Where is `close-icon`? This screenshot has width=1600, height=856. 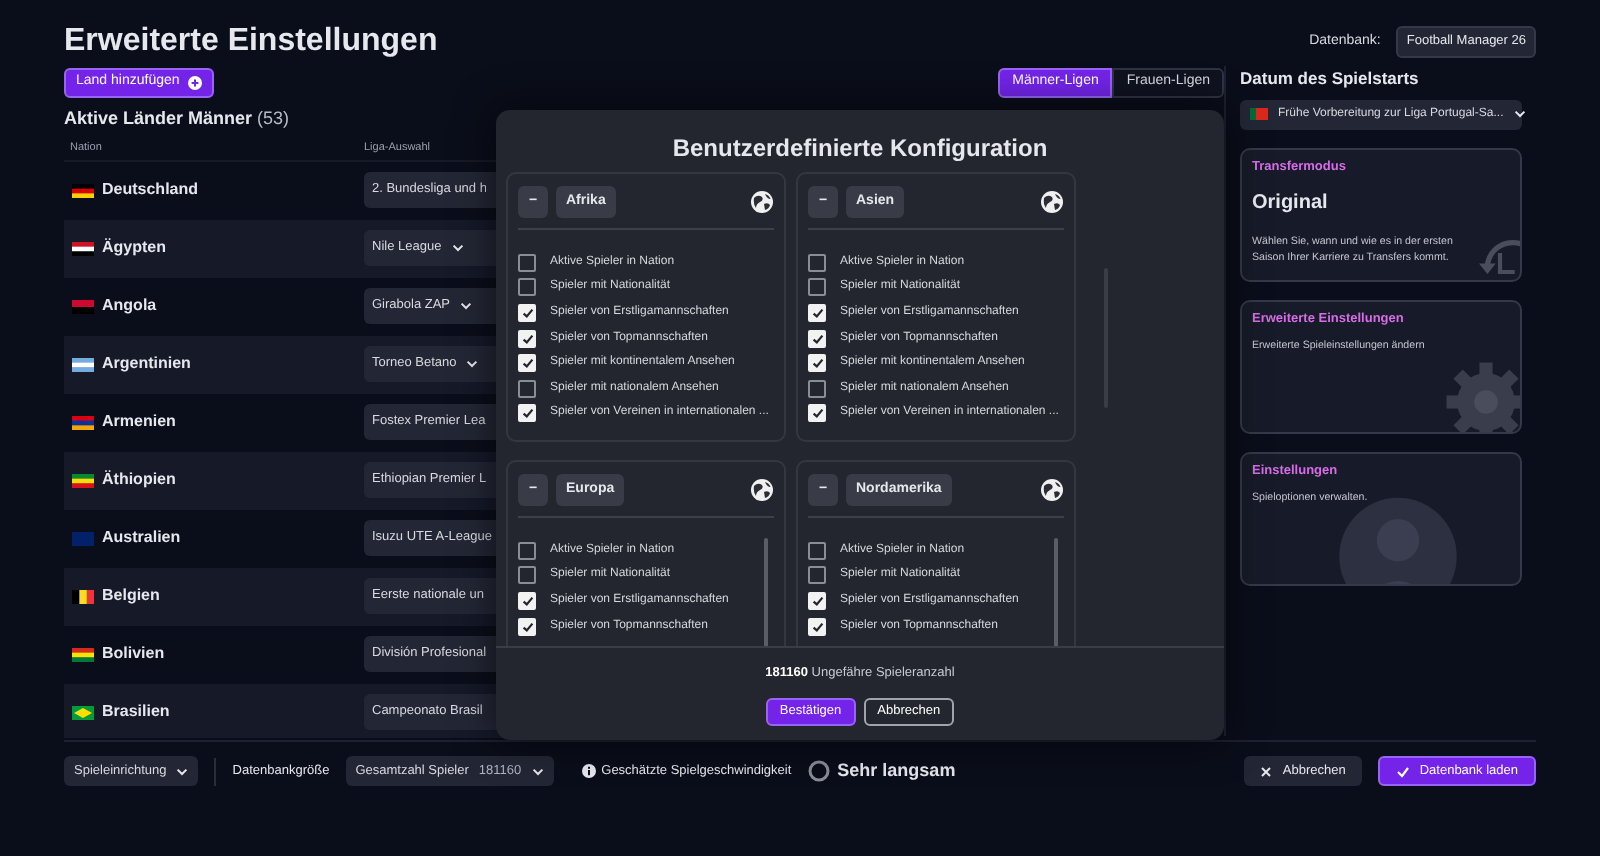
close-icon is located at coordinates (1266, 771).